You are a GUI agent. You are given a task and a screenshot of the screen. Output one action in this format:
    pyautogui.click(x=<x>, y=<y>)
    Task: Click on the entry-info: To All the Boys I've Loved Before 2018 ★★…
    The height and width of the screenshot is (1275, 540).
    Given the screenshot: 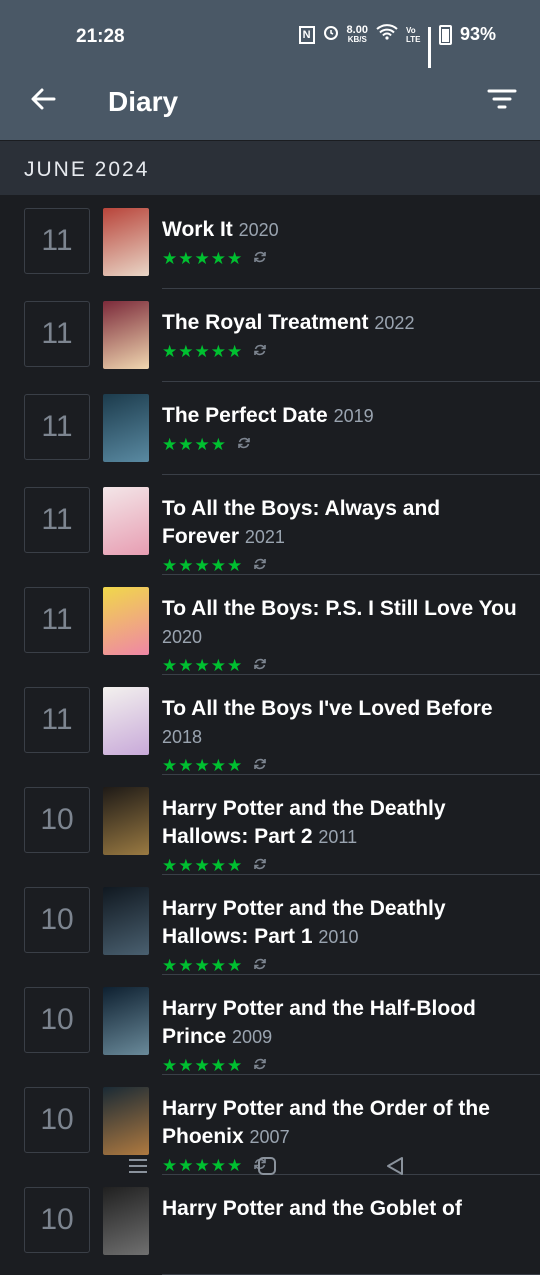 What is the action you would take?
    pyautogui.click(x=342, y=735)
    